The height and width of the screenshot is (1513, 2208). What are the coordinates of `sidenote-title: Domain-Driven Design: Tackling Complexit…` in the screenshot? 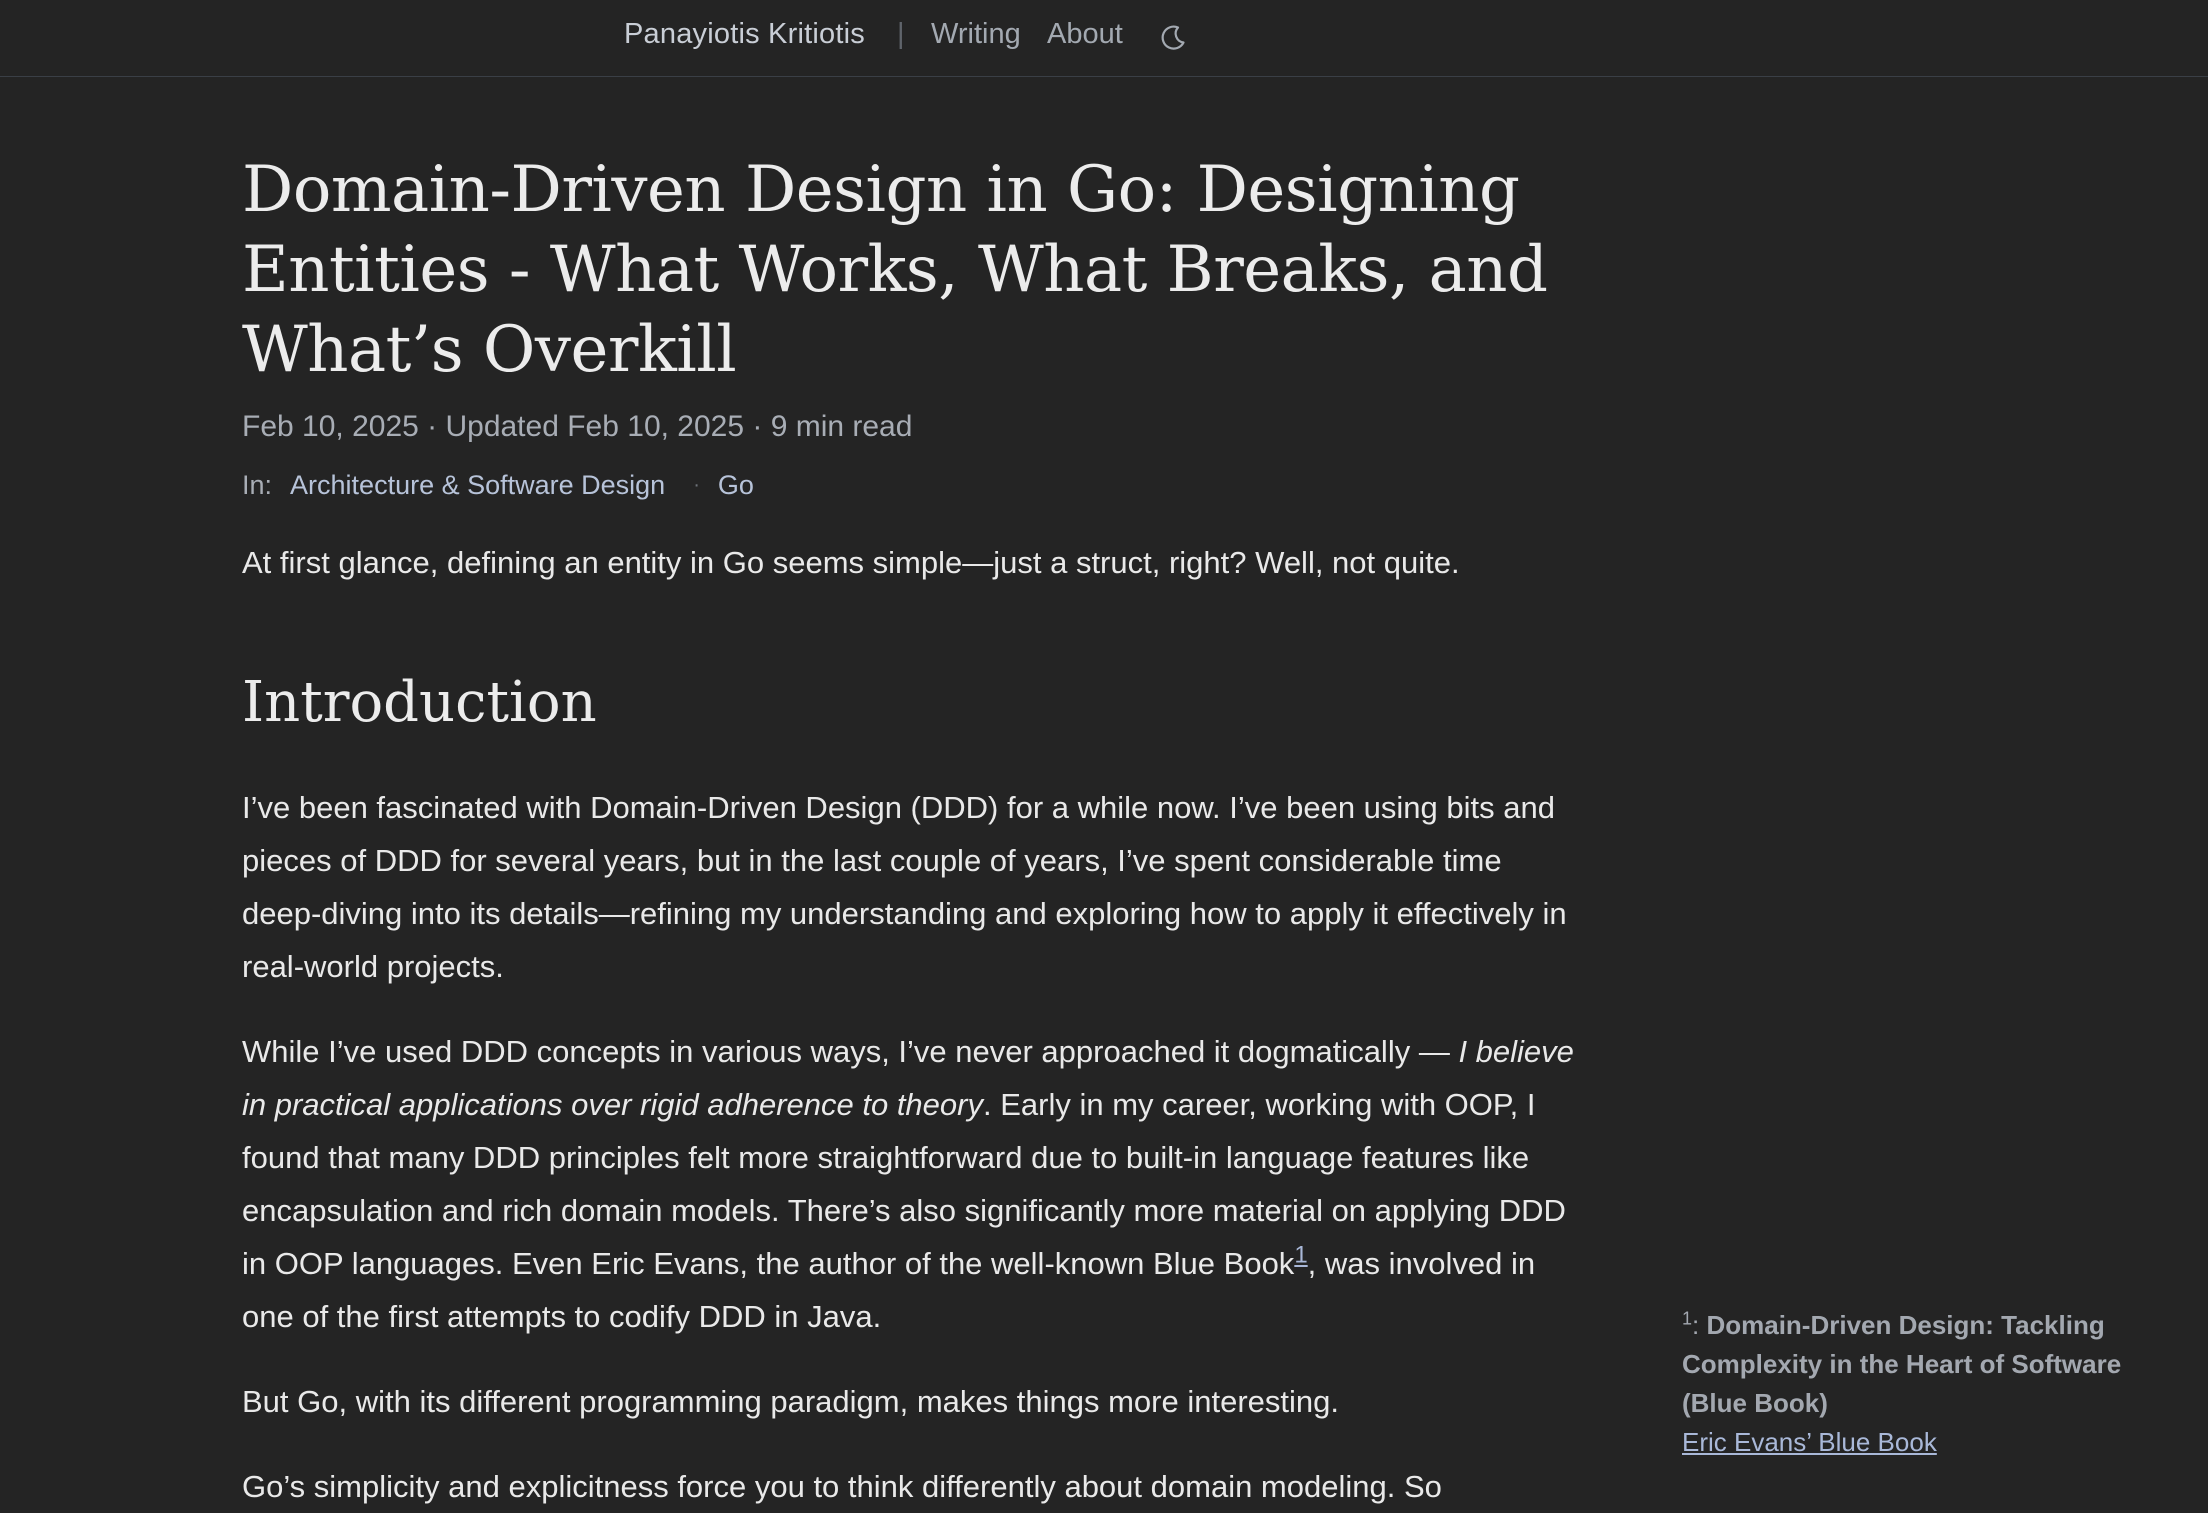 It's located at (1902, 1364).